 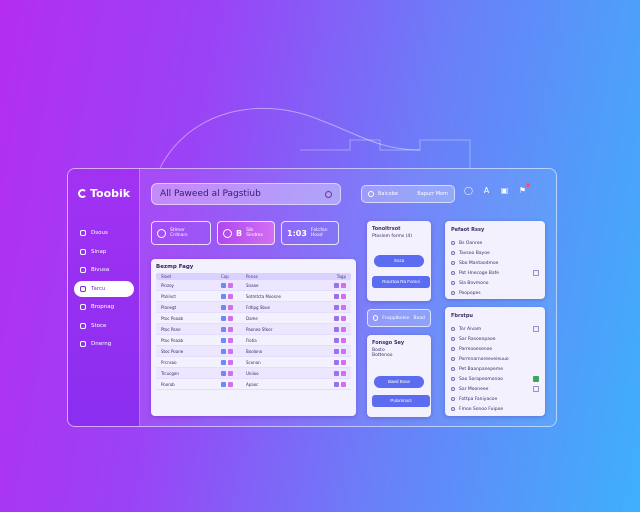 I want to click on sidebar-item-5: Bropnag, so click(x=104, y=307).